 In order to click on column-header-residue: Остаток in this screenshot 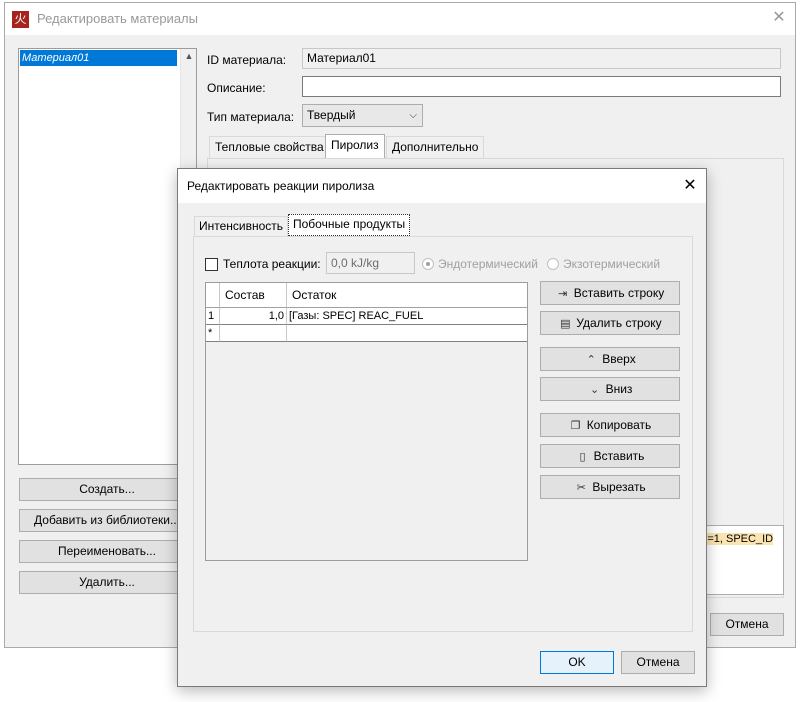, I will do `click(407, 295)`.